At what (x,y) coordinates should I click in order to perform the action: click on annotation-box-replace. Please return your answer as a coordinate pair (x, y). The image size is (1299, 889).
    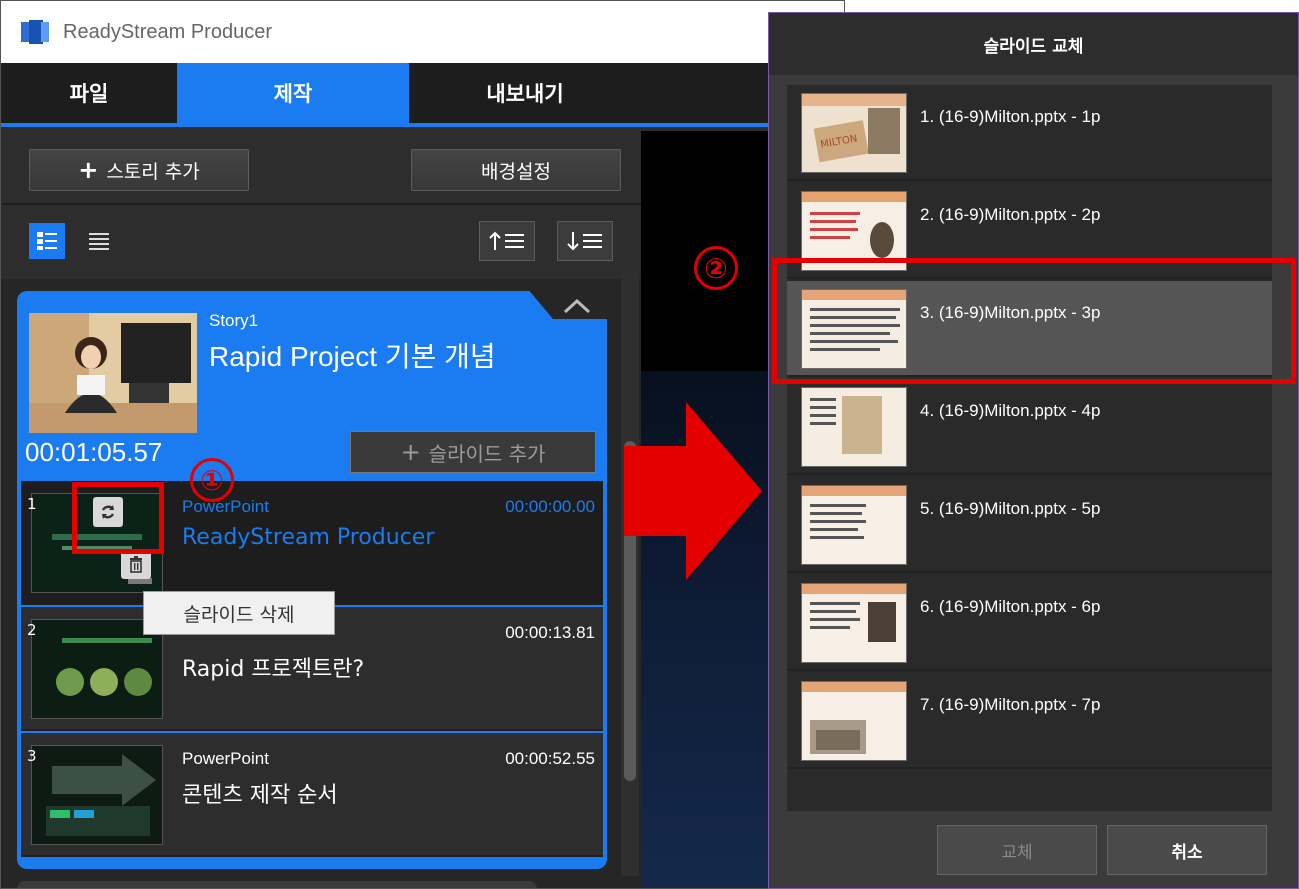
    Looking at the image, I should click on (118, 518).